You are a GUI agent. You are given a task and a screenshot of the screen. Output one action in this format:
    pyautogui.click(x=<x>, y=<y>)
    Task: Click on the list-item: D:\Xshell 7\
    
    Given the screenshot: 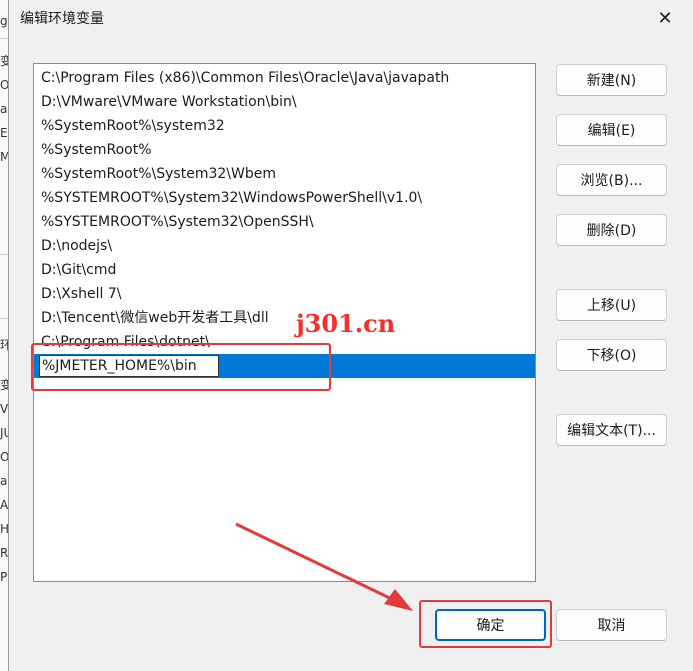 What is the action you would take?
    pyautogui.click(x=284, y=294)
    